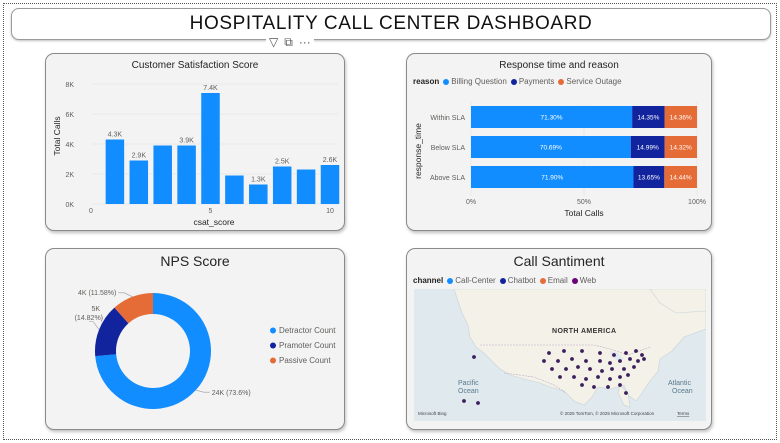  Describe the element at coordinates (588, 280) in the screenshot. I see `sentiment-legend-label: Web` at that location.